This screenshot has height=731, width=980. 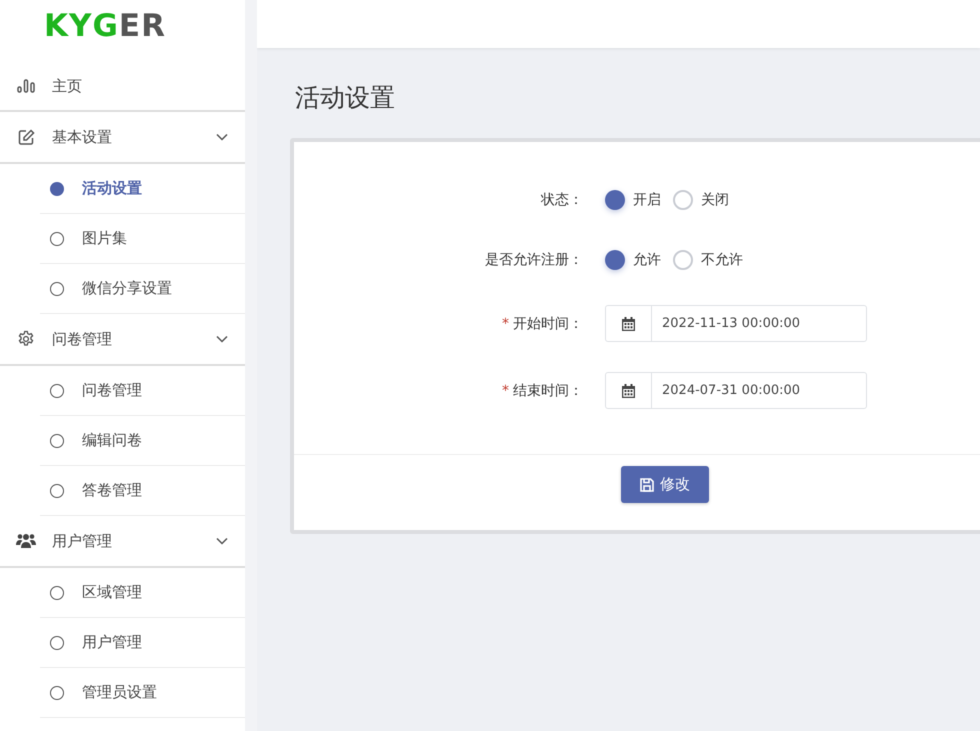 I want to click on radio-label: 允许, so click(x=647, y=260).